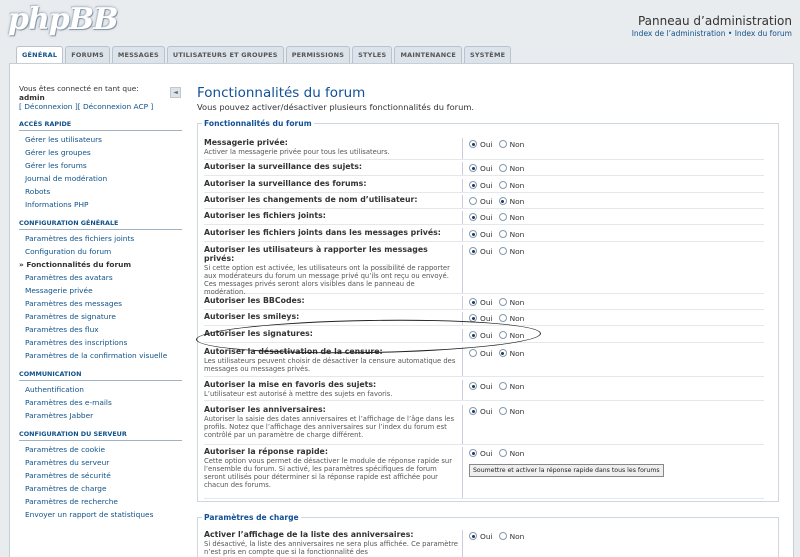 The width and height of the screenshot is (800, 557). What do you see at coordinates (100, 501) in the screenshot?
I see `sidebar-item: Paramètres de recherche` at bounding box center [100, 501].